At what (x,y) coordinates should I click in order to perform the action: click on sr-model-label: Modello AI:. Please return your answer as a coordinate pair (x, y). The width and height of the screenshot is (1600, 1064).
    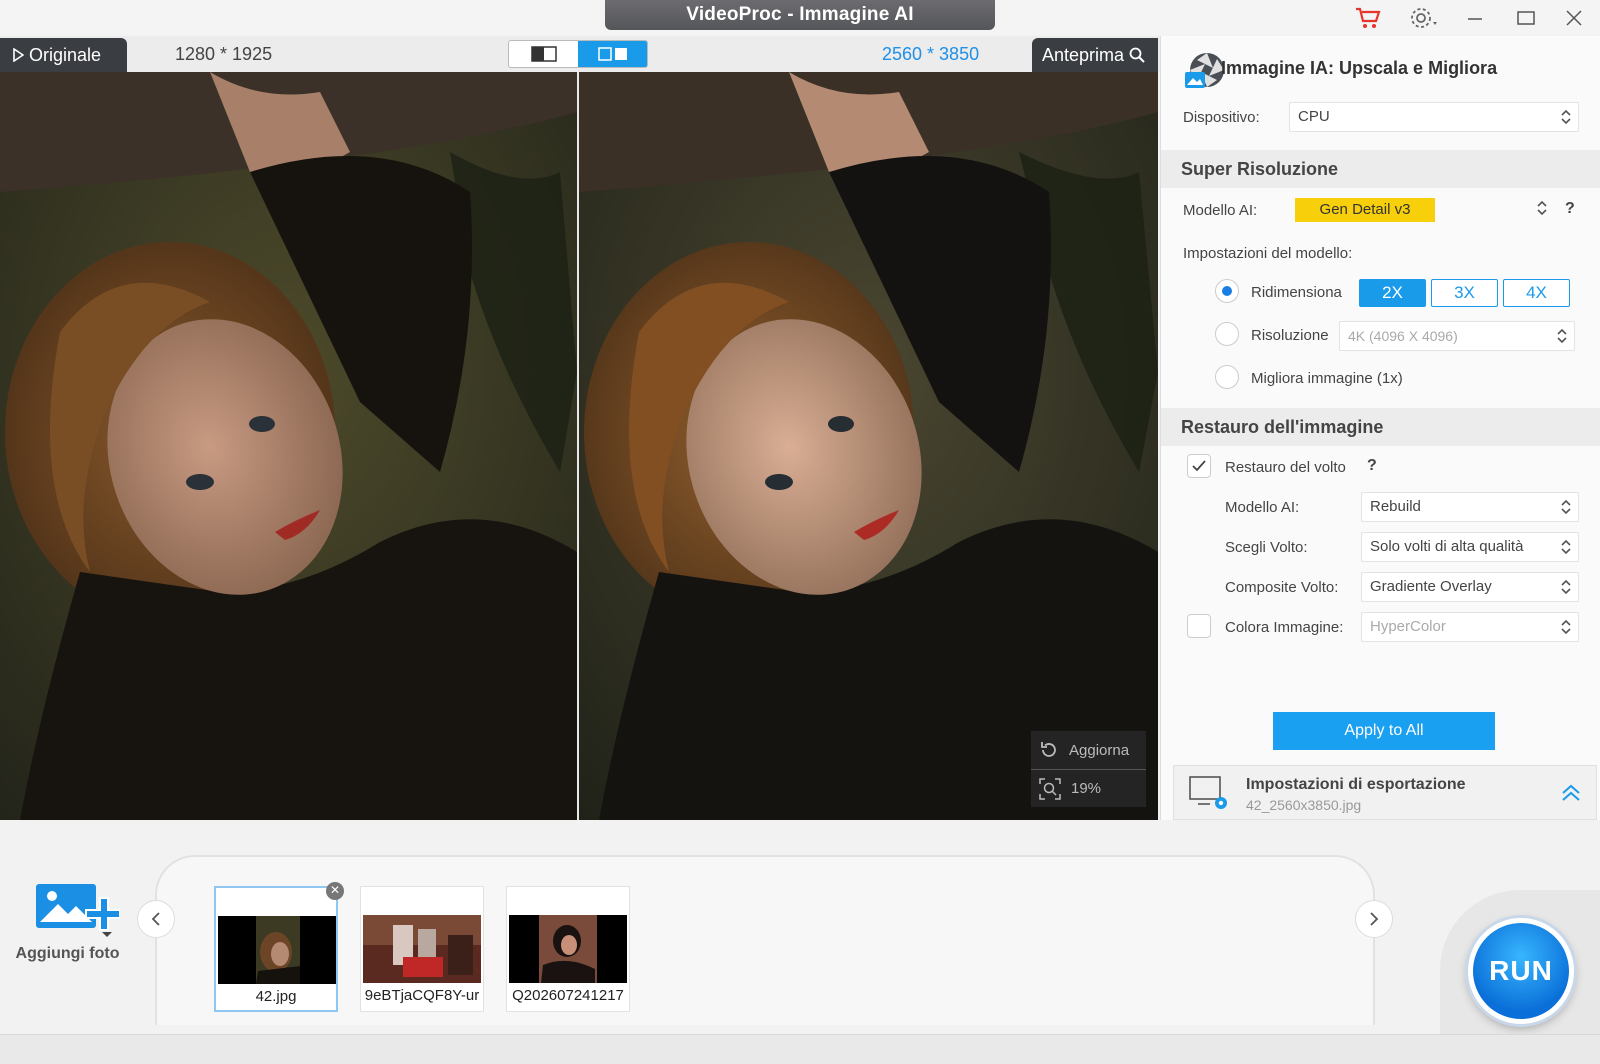
    Looking at the image, I should click on (1220, 210).